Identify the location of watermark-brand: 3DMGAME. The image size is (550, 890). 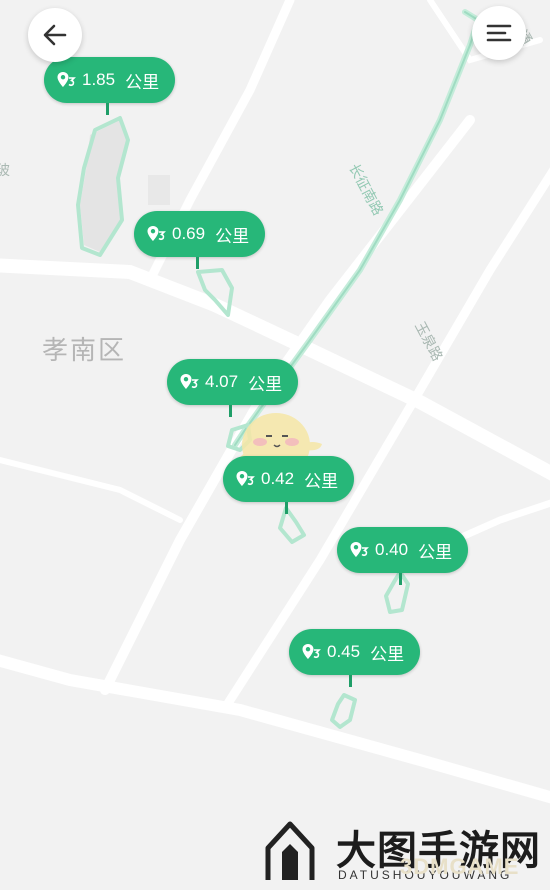
(460, 866).